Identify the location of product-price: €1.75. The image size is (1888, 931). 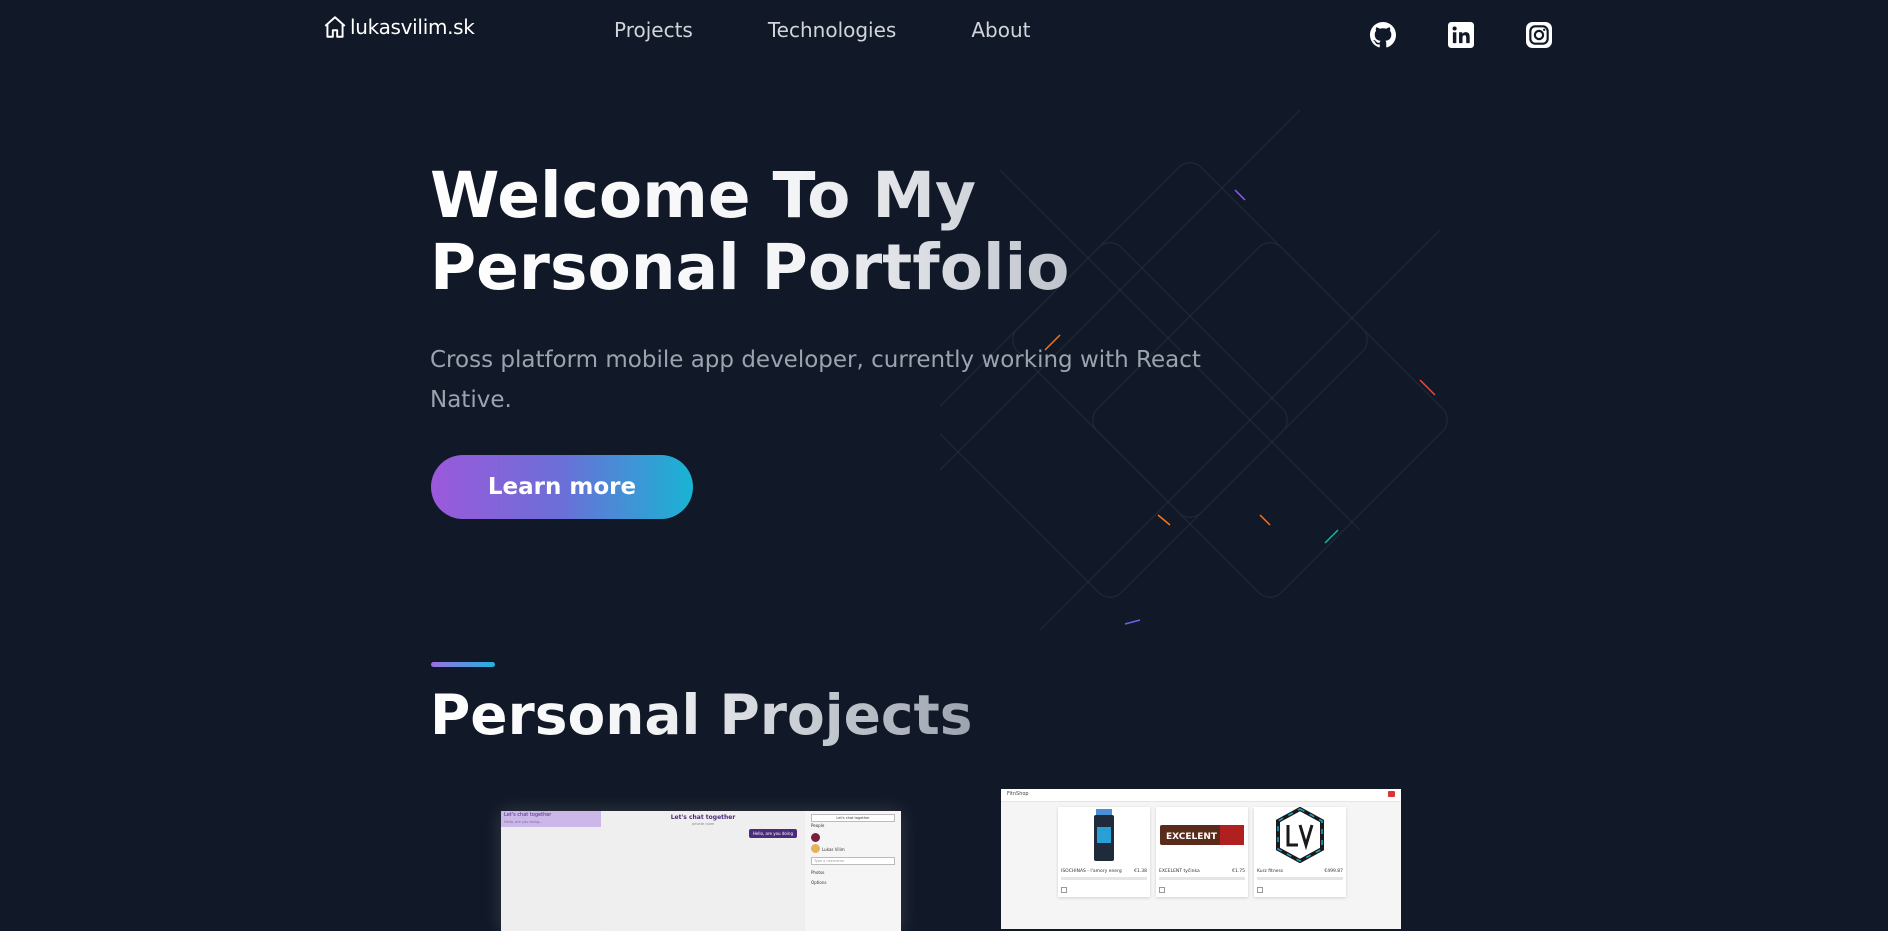
(1238, 871).